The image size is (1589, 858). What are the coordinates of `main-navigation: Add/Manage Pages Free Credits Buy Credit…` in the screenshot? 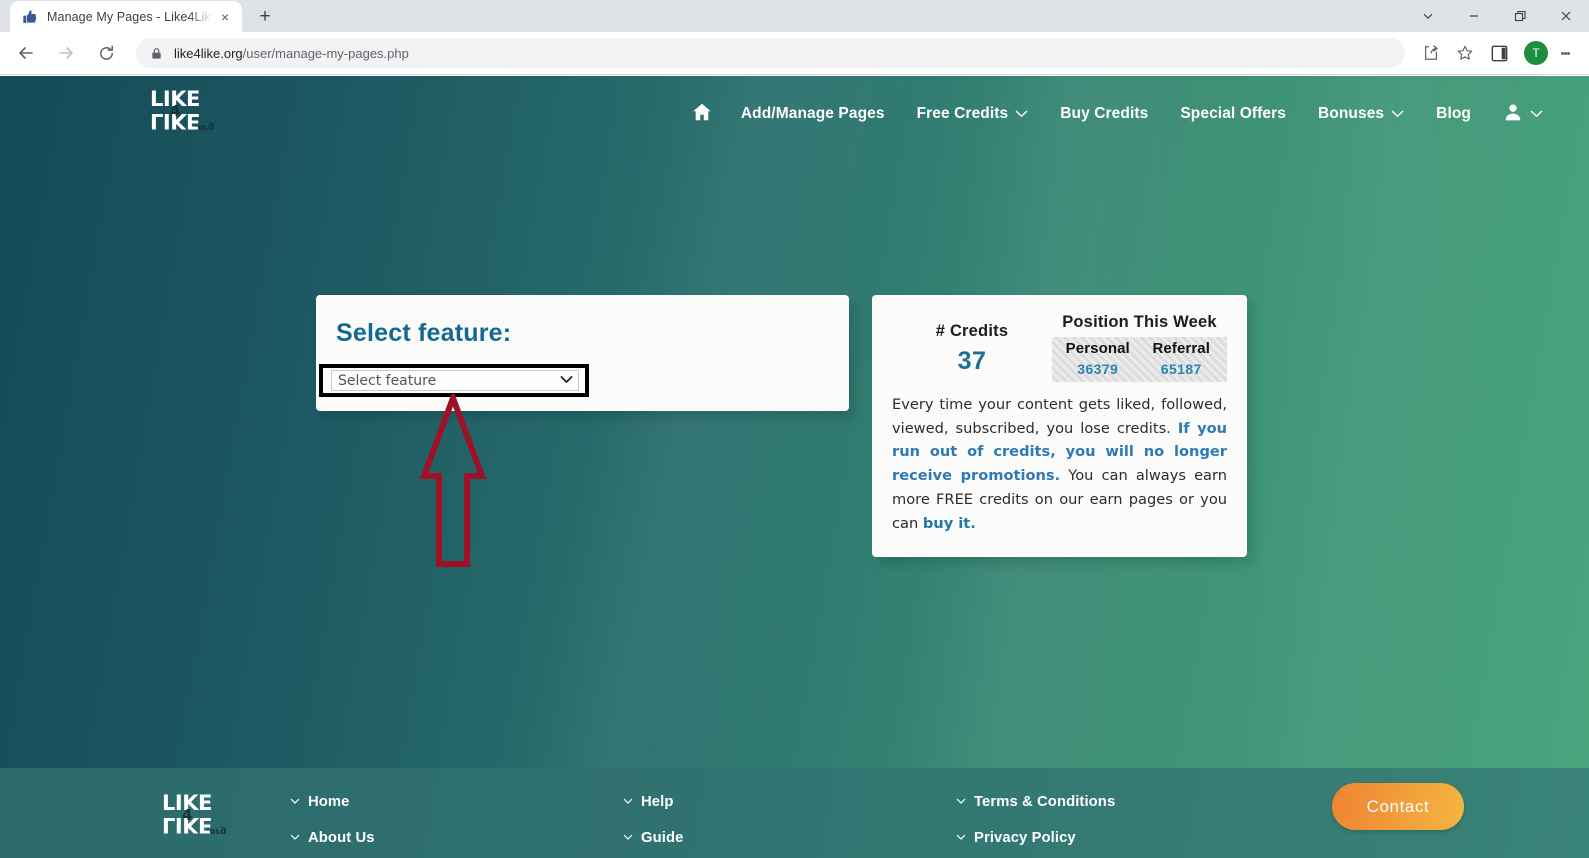 It's located at (1119, 114).